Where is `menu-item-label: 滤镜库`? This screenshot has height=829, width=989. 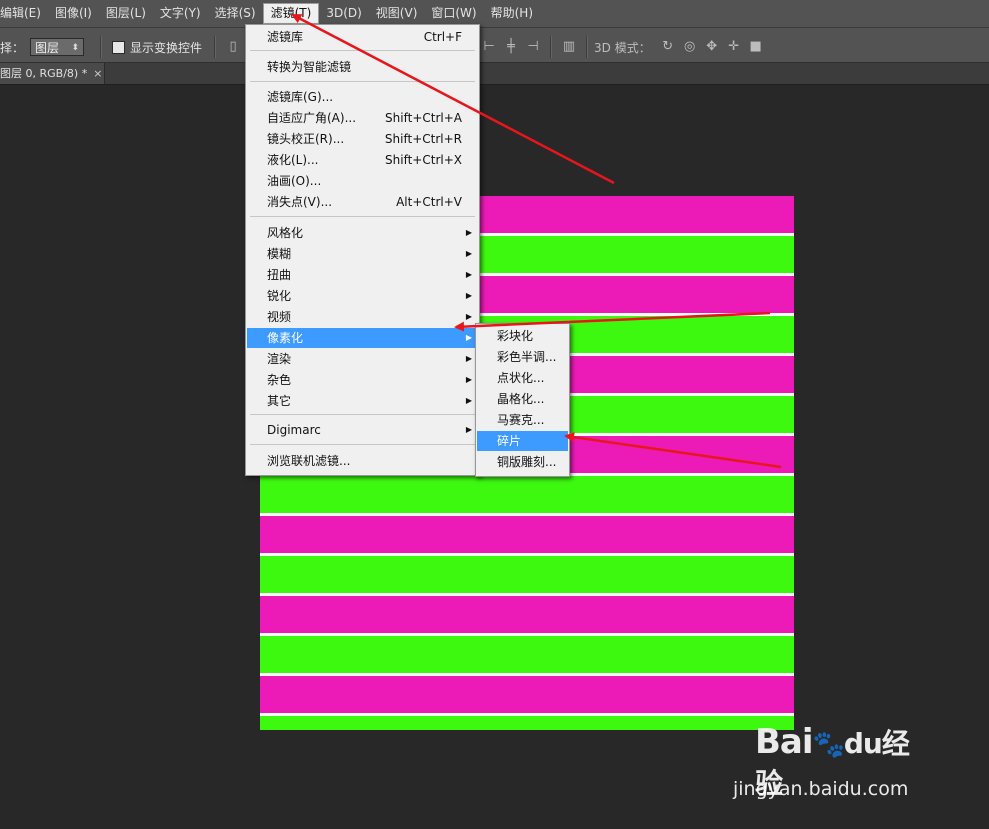 menu-item-label: 滤镜库 is located at coordinates (285, 37).